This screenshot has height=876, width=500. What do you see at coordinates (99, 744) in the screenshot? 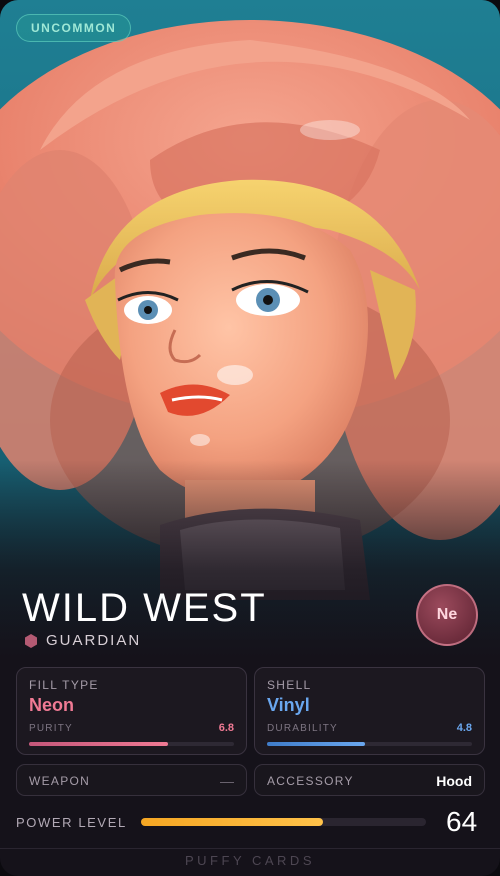
I see `purity-fill` at bounding box center [99, 744].